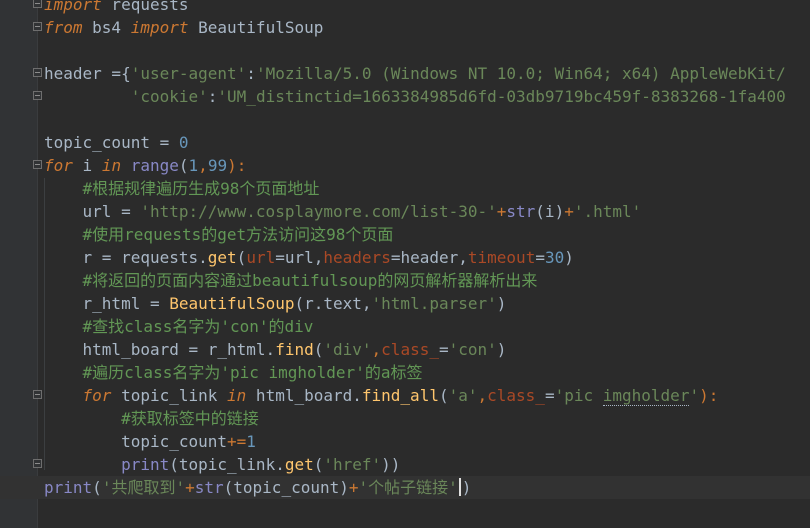 The image size is (810, 528). Describe the element at coordinates (578, 395) in the screenshot. I see `string-literal: 'pic` at that location.